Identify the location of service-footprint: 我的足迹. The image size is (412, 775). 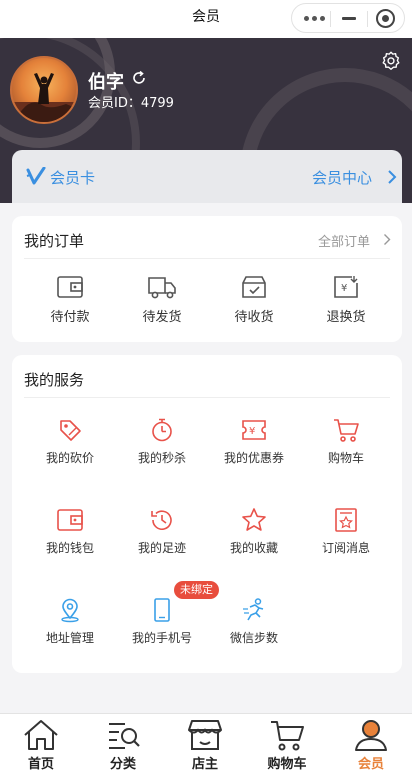
(162, 531).